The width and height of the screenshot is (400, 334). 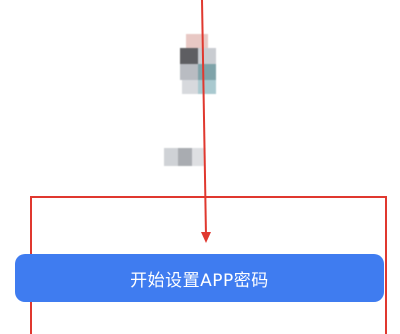 What do you see at coordinates (199, 278) in the screenshot?
I see `start-set-app-password-button: 开始设置APP密码` at bounding box center [199, 278].